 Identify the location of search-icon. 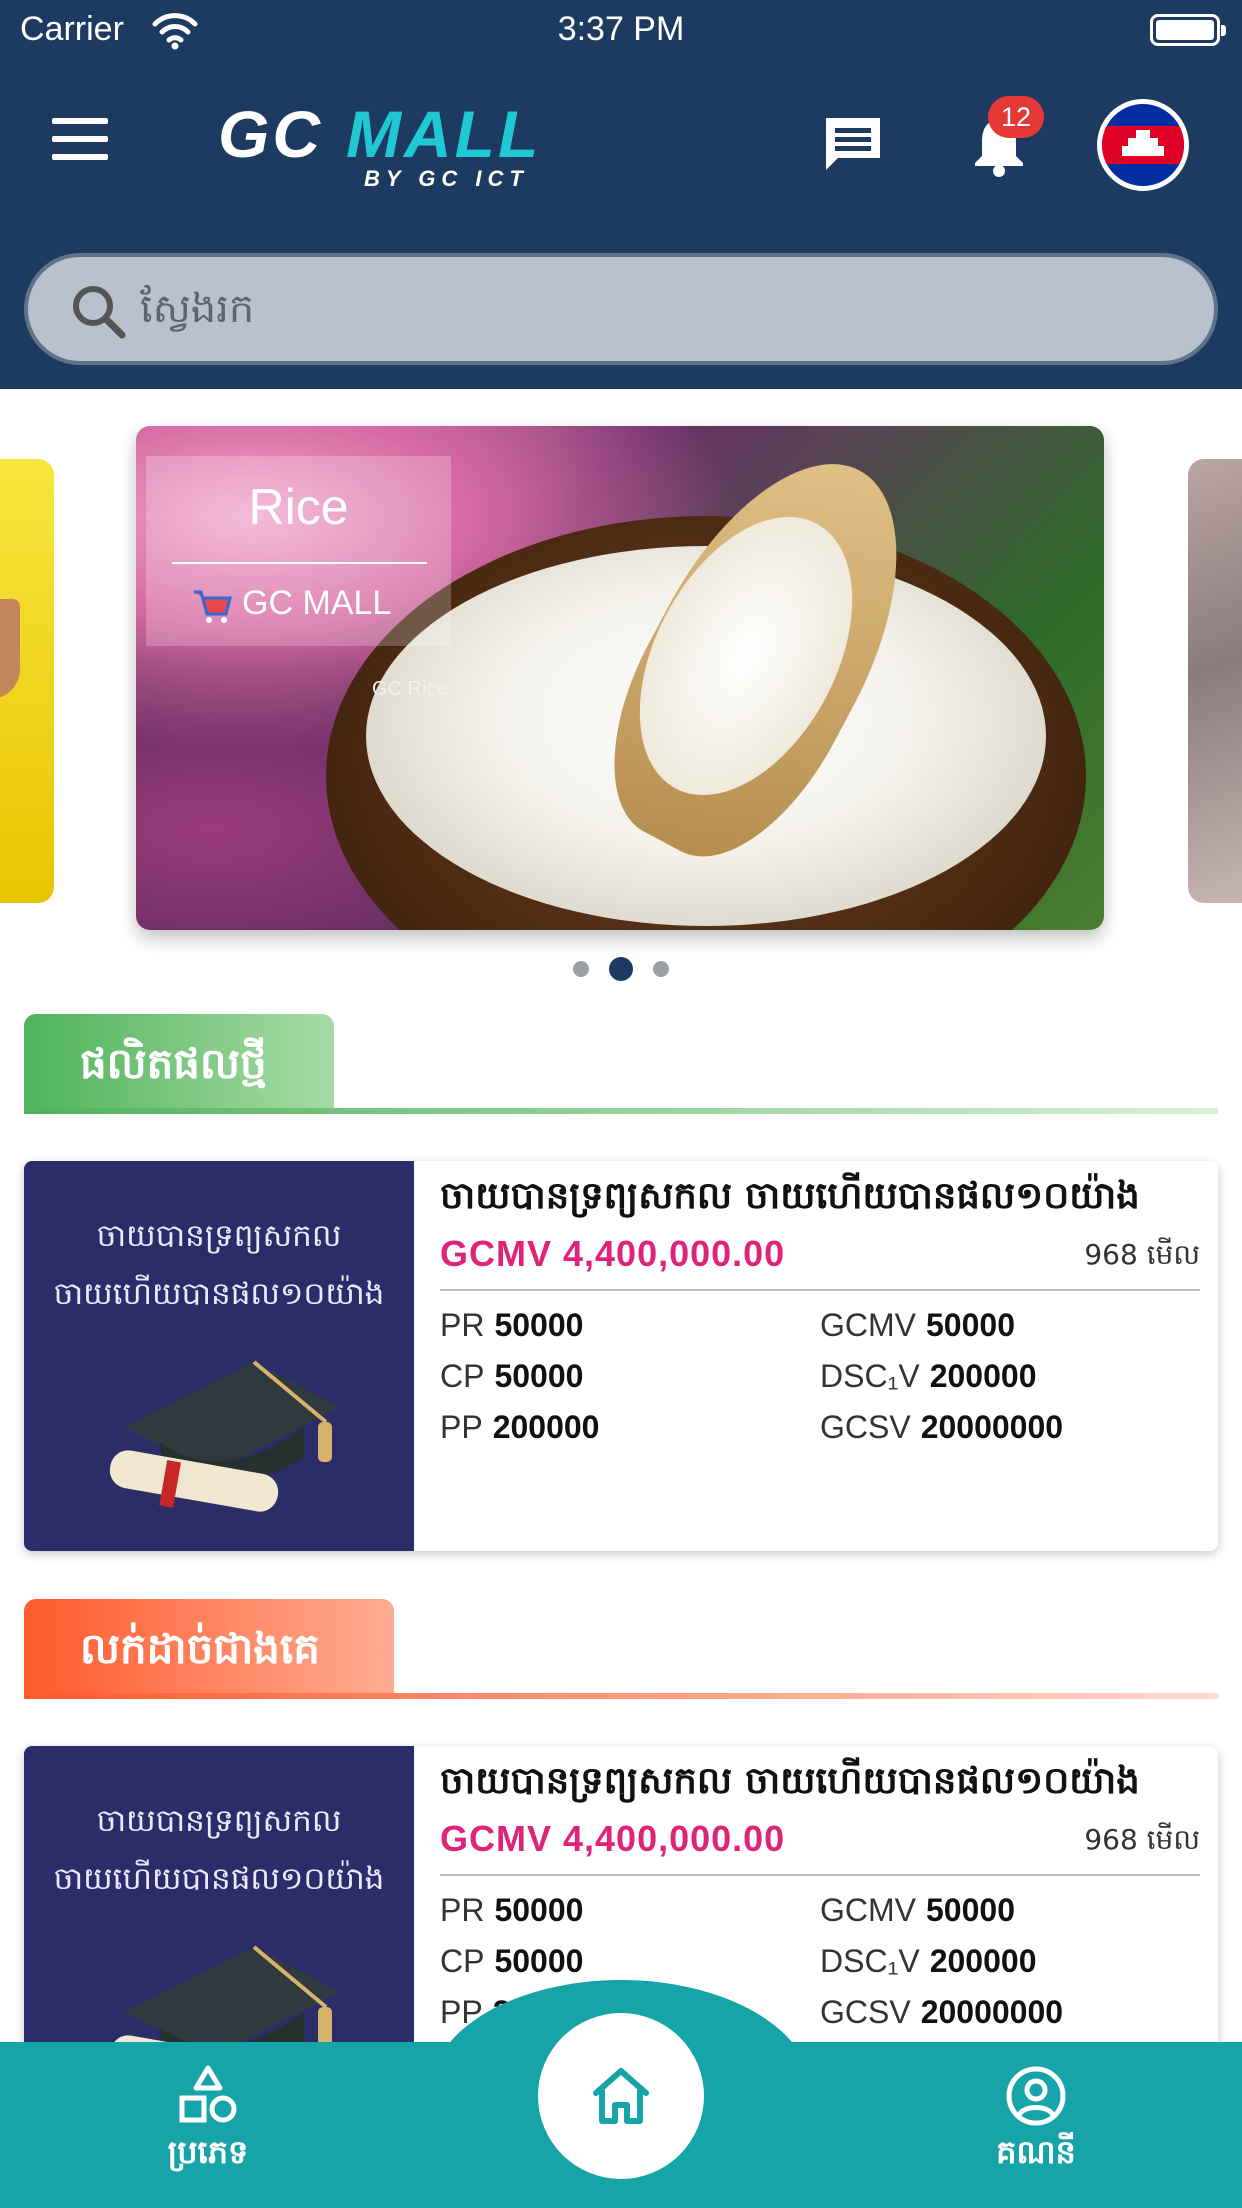
(99, 312).